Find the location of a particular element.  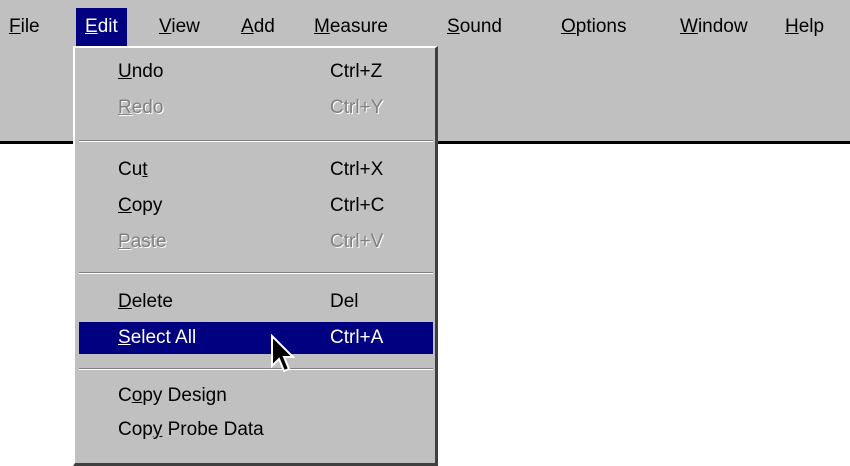

menu-item-delete-label: Delete is located at coordinates (145, 302).